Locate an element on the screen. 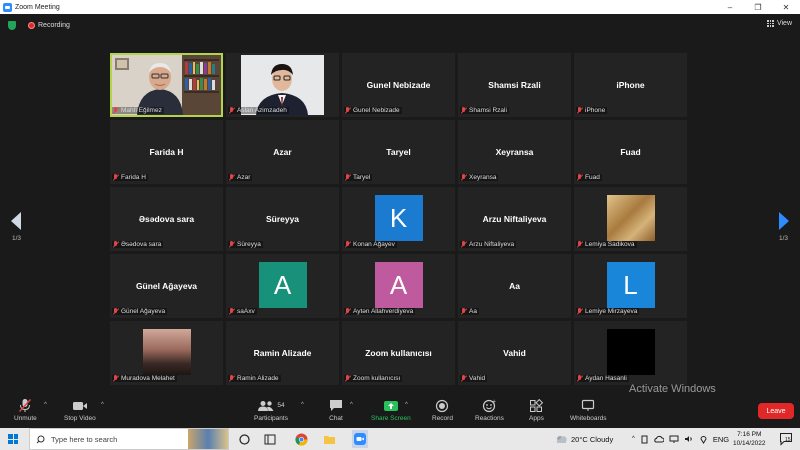 This screenshot has height=450, width=800. participant-name-label: Taryel is located at coordinates (358, 177).